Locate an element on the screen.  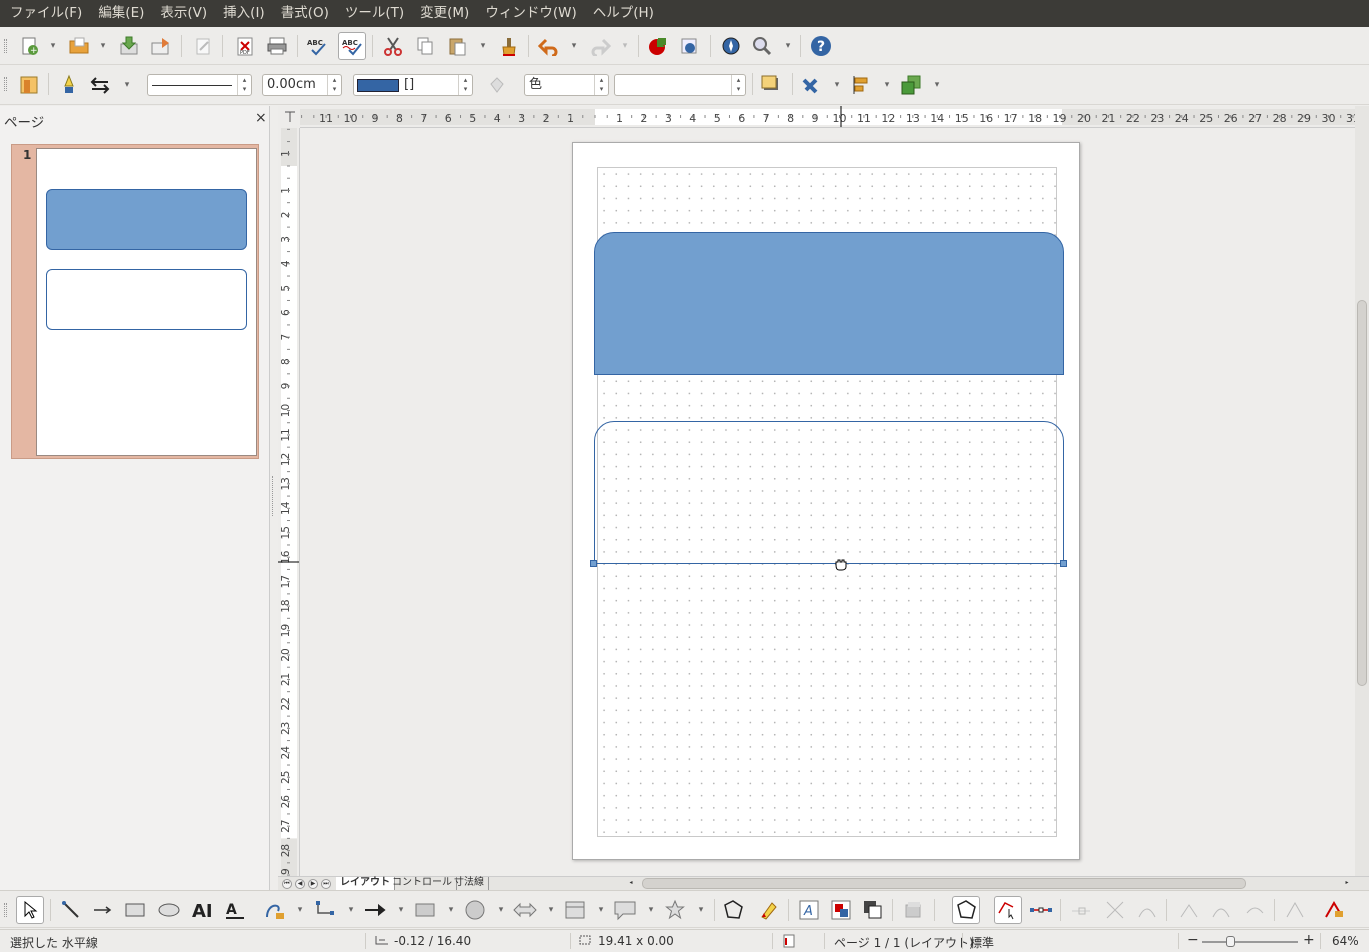
save-icon is located at coordinates (129, 46).